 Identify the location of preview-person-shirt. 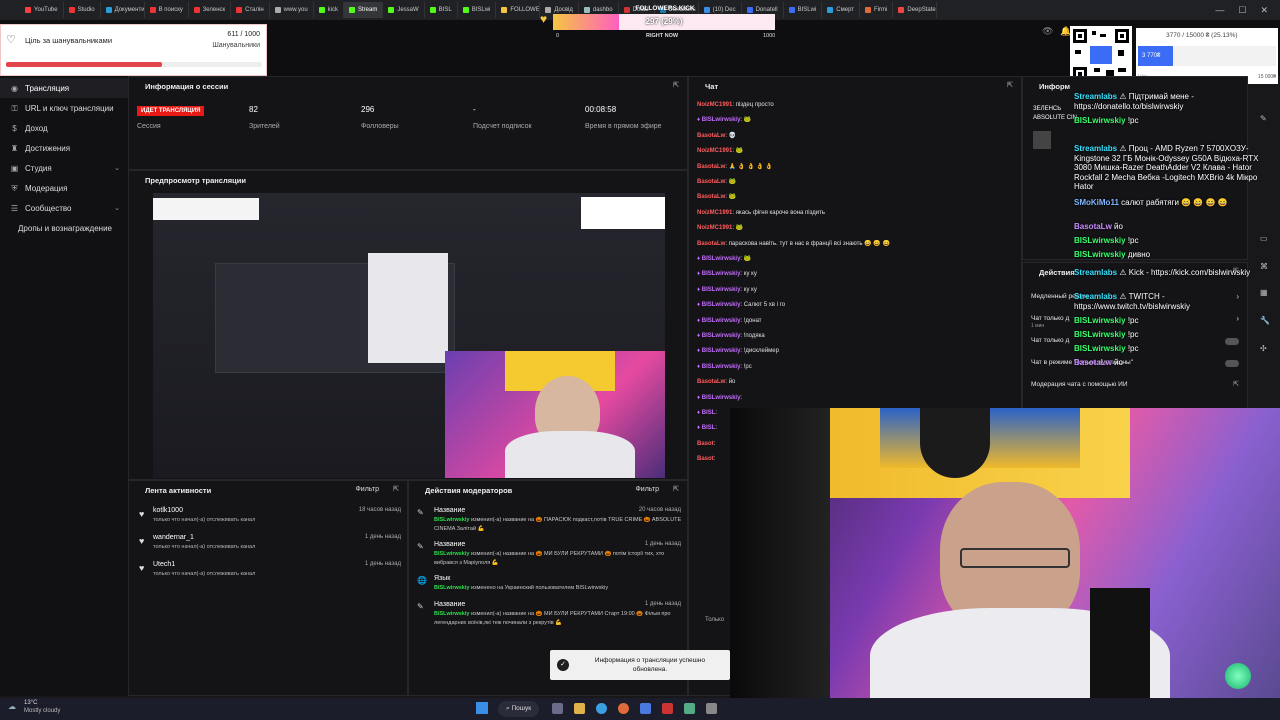
(570, 454).